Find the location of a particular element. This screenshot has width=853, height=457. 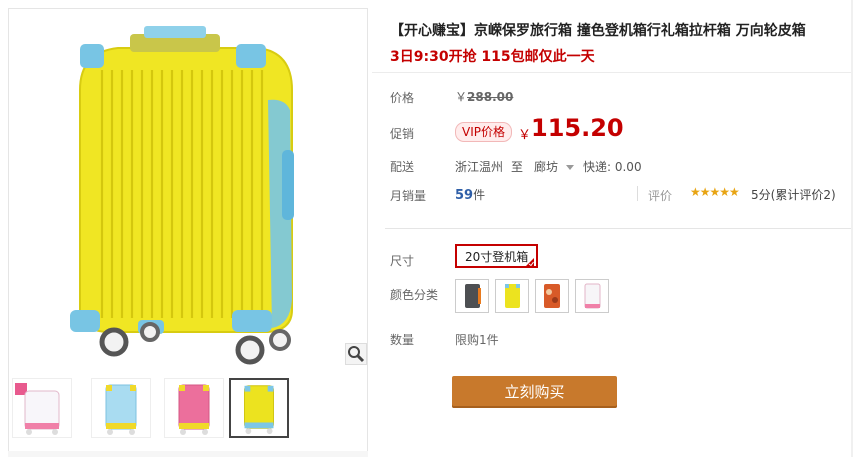

promo-text: 3日9:30开抢 115包邮仅此一天 is located at coordinates (492, 57).